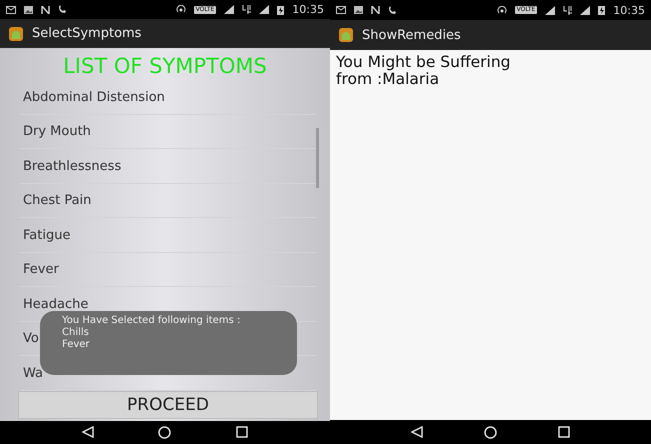 The width and height of the screenshot is (651, 444). I want to click on app-title: ShowRemedies, so click(411, 35).